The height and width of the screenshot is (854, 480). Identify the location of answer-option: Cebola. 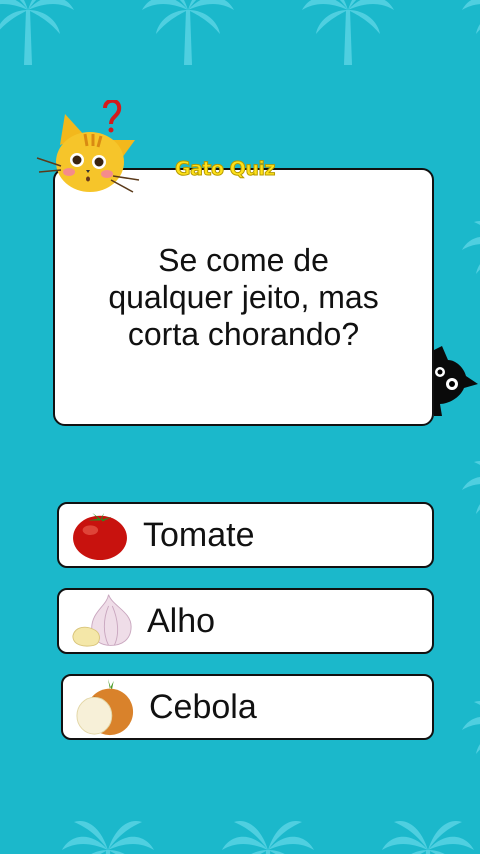
(247, 707).